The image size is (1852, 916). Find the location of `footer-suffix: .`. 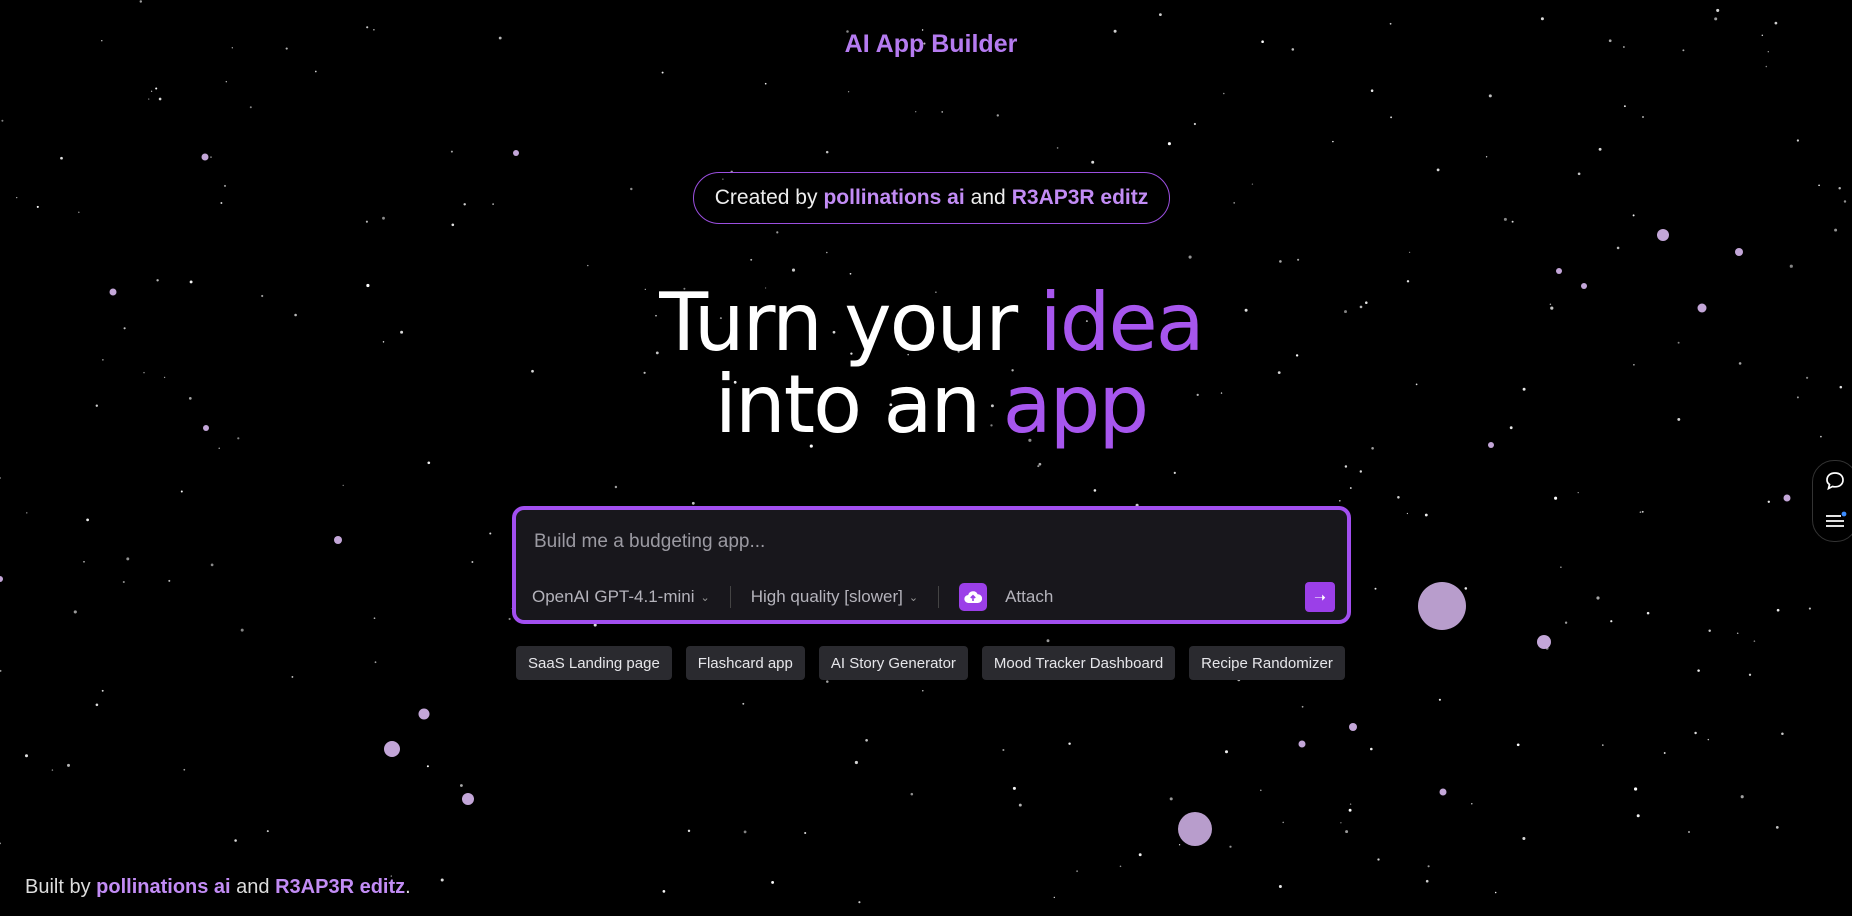

footer-suffix: . is located at coordinates (408, 887).